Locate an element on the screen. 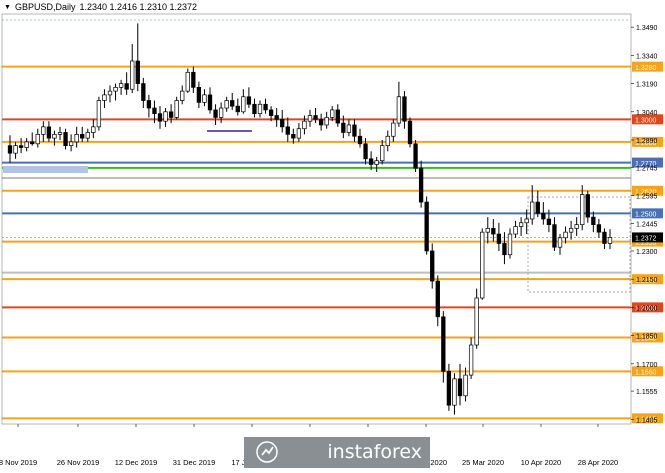 Image resolution: width=665 pixels, height=473 pixels. x-tick-label: 10 Apr 2020 is located at coordinates (541, 462).